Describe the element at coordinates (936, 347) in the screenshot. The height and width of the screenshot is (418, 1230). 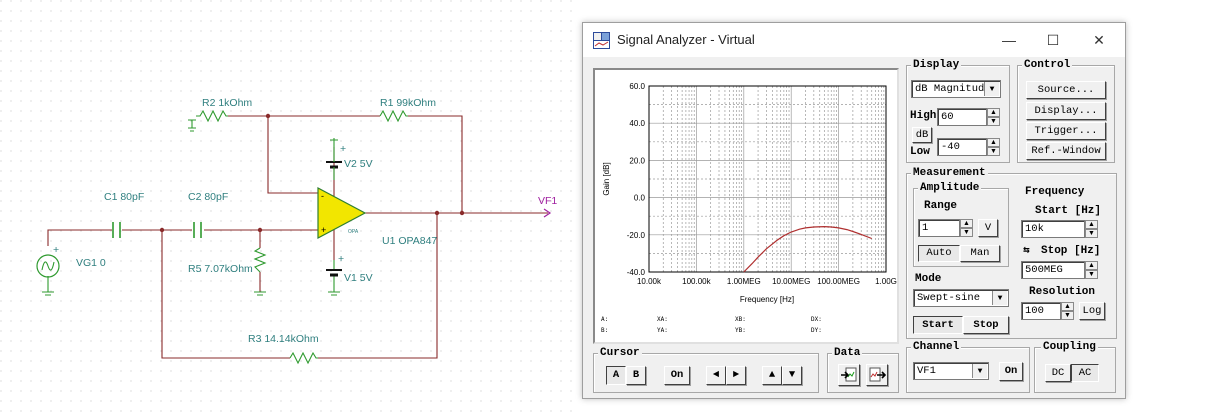
I see `channel-title: Channel` at that location.